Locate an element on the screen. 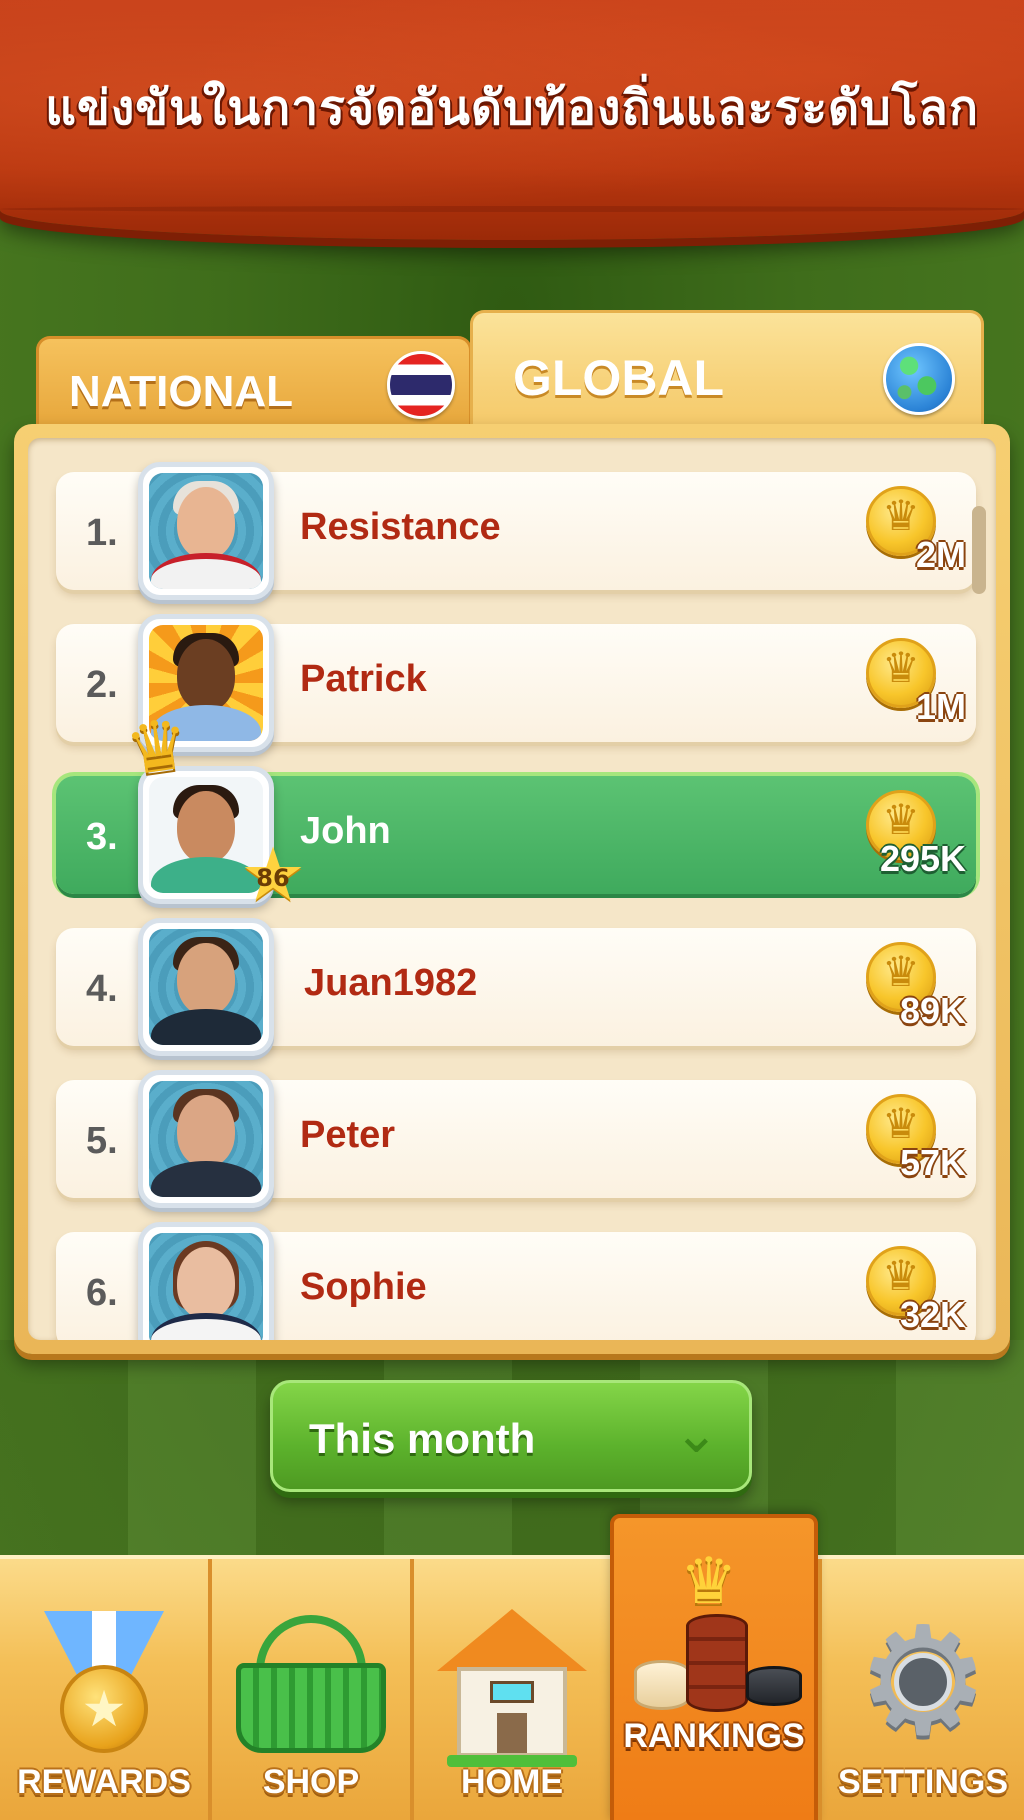 This screenshot has height=1820, width=1024. period-dropdown: This month ⌄ is located at coordinates (511, 1436).